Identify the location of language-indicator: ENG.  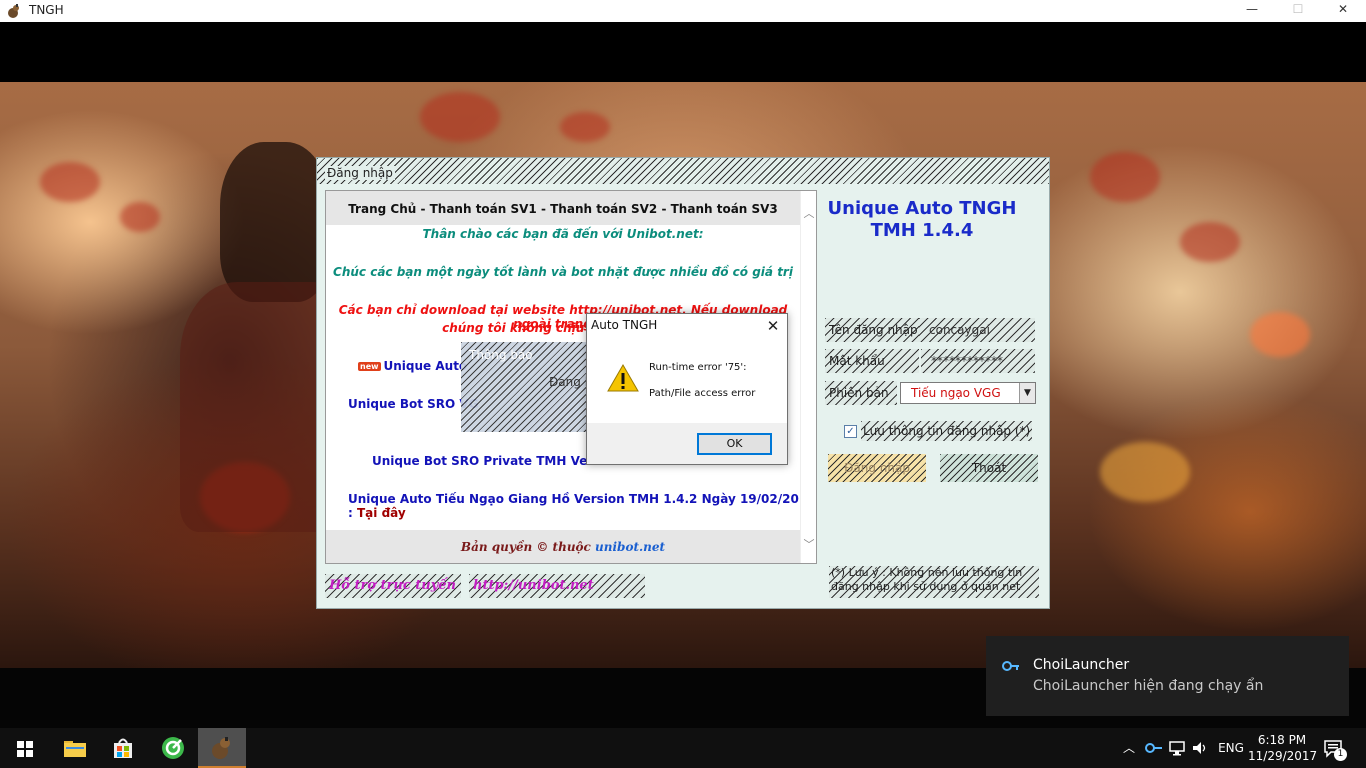
(1231, 748).